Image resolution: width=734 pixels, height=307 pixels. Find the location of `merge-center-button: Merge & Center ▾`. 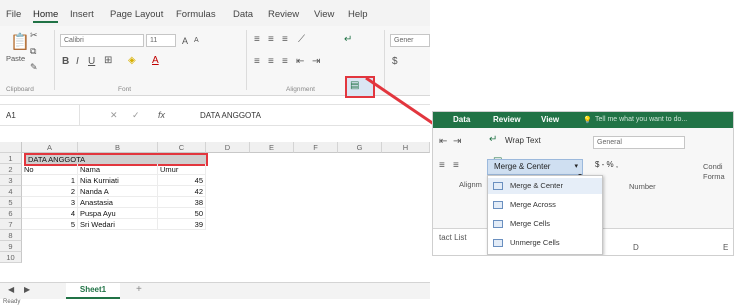

merge-center-button: Merge & Center ▾ is located at coordinates (535, 167).